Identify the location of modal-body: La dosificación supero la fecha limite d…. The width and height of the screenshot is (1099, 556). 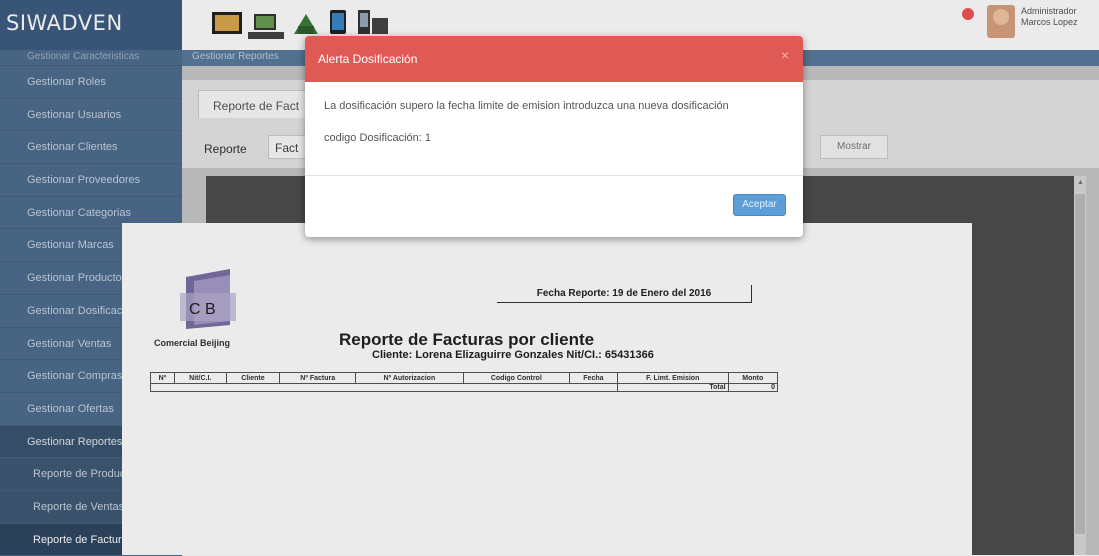
(554, 129).